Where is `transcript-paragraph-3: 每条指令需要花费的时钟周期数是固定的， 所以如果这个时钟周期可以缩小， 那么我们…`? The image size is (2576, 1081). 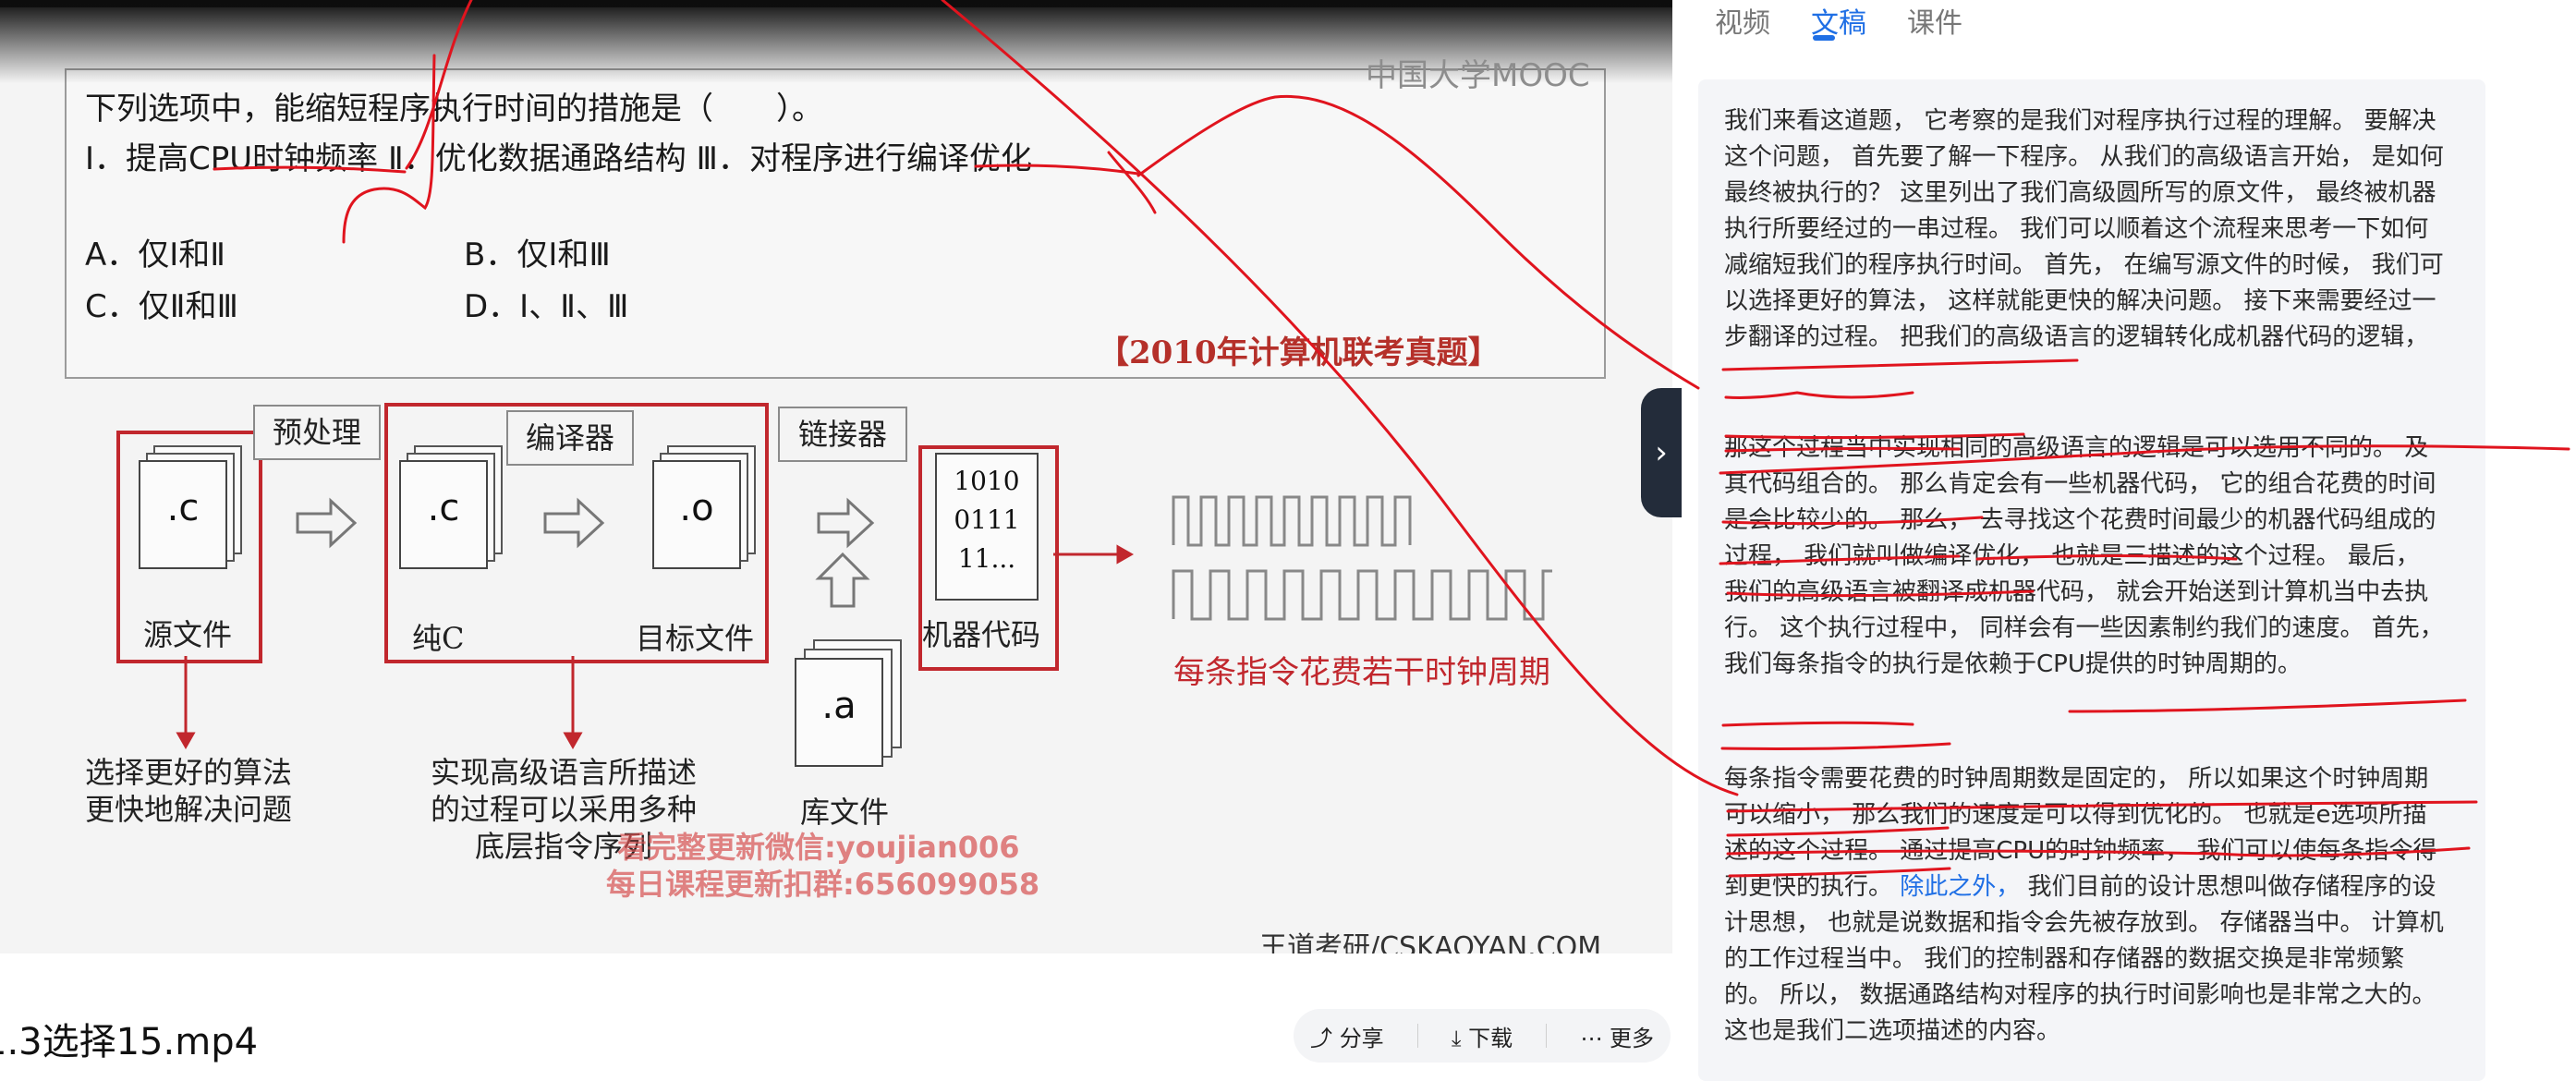
transcript-paragraph-3: 每条指令需要花费的时钟周期数是固定的， 所以如果这个时钟周期可以缩小， 那么我们… is located at coordinates (2087, 905).